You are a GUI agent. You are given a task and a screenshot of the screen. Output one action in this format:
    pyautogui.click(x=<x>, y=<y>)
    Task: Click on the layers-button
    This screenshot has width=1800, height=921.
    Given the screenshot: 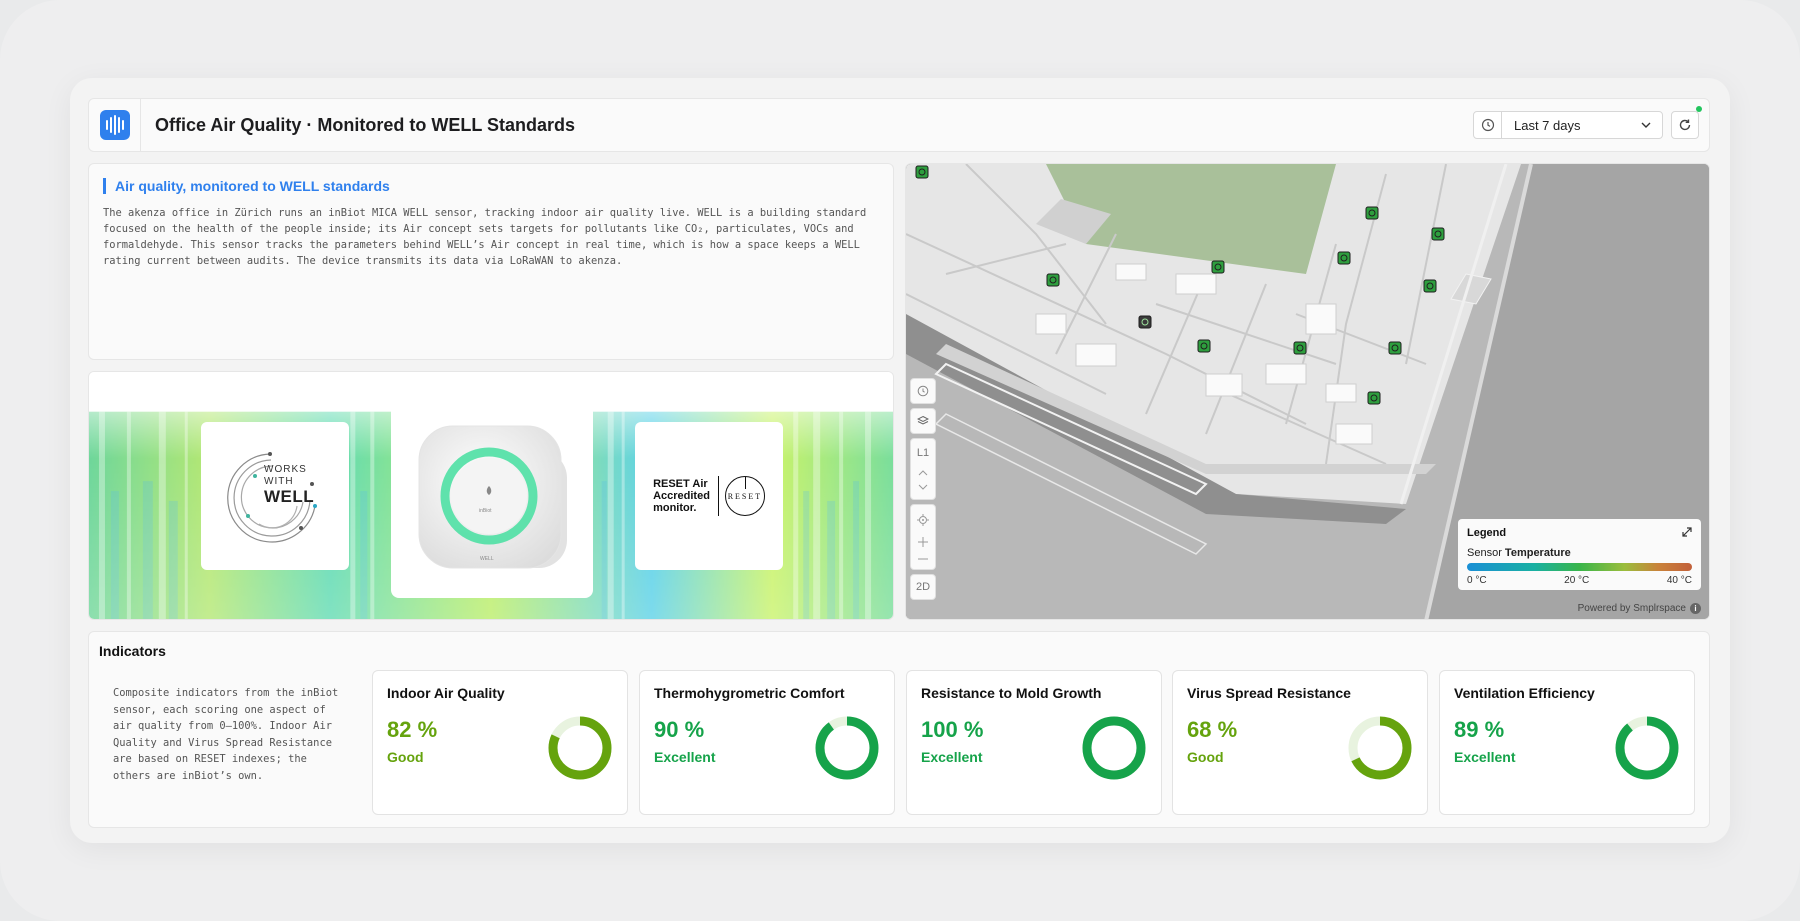 What is the action you would take?
    pyautogui.click(x=923, y=421)
    